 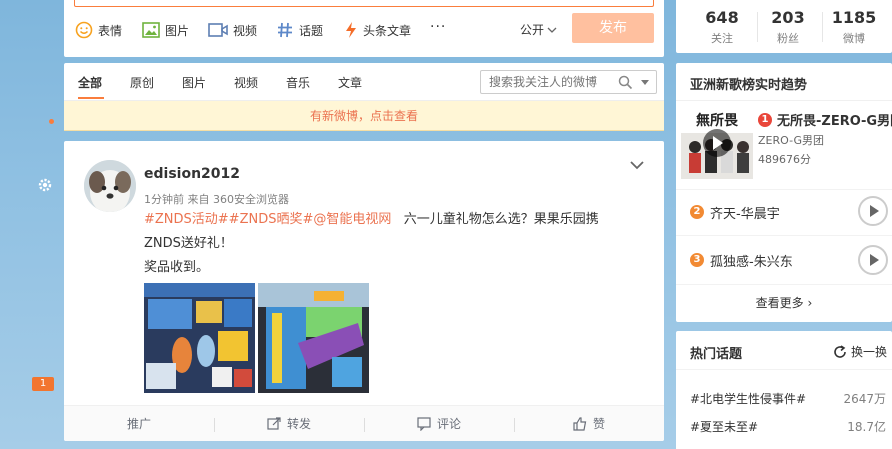 What do you see at coordinates (532, 30) in the screenshot?
I see `visibility-label: 公开` at bounding box center [532, 30].